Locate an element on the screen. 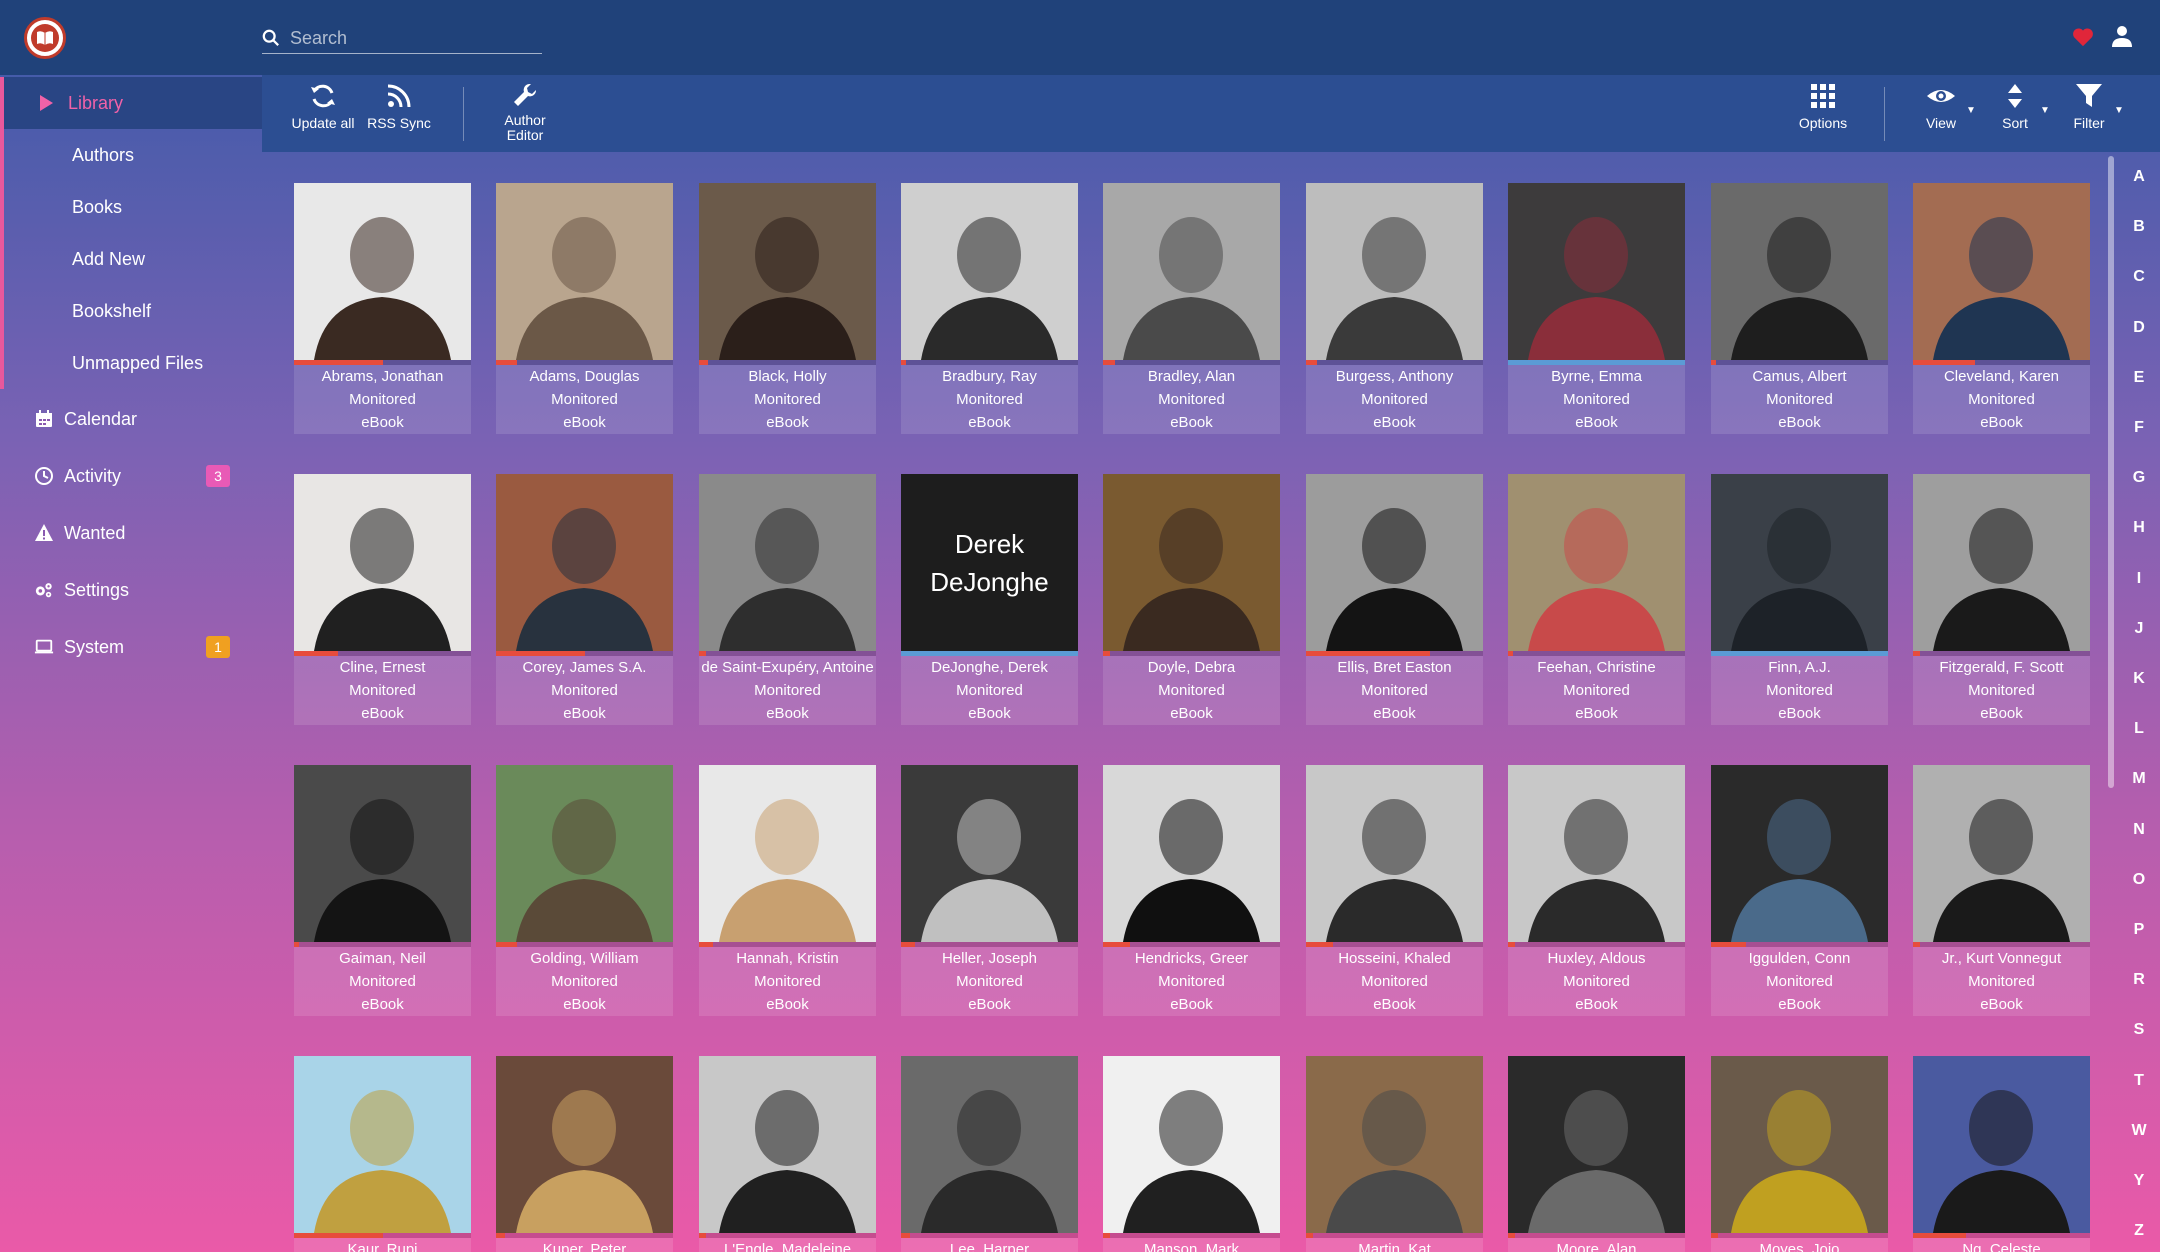 This screenshot has width=2160, height=1252. jump-letter: W is located at coordinates (2139, 1131).